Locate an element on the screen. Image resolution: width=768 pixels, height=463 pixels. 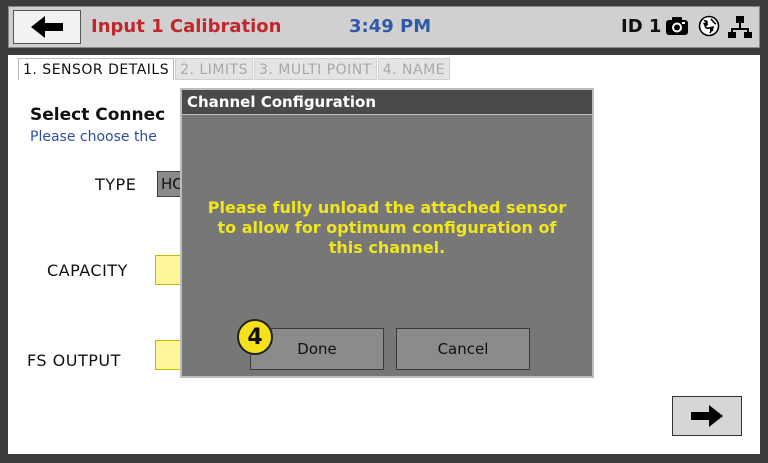
tab-multi-point: 3. MULTI POINT is located at coordinates (315, 69).